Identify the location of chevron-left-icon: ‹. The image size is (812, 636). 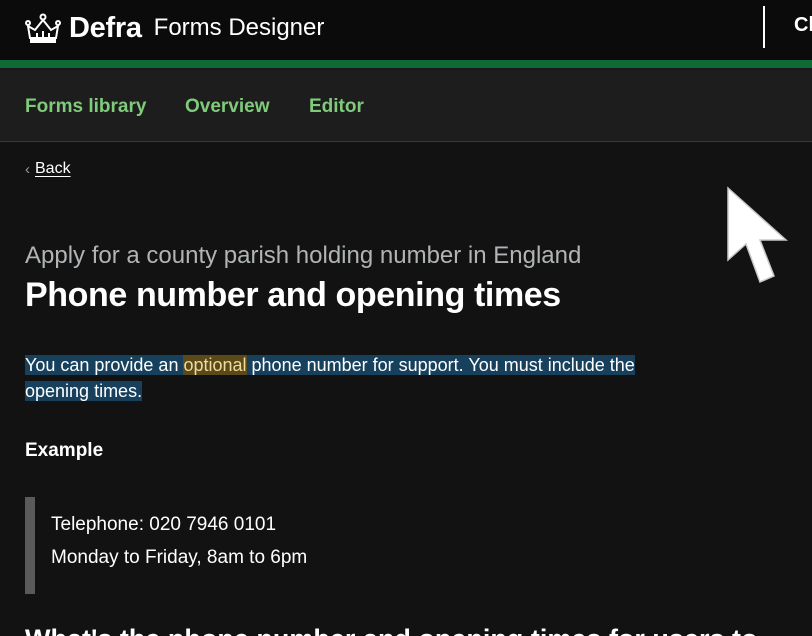
(27, 169).